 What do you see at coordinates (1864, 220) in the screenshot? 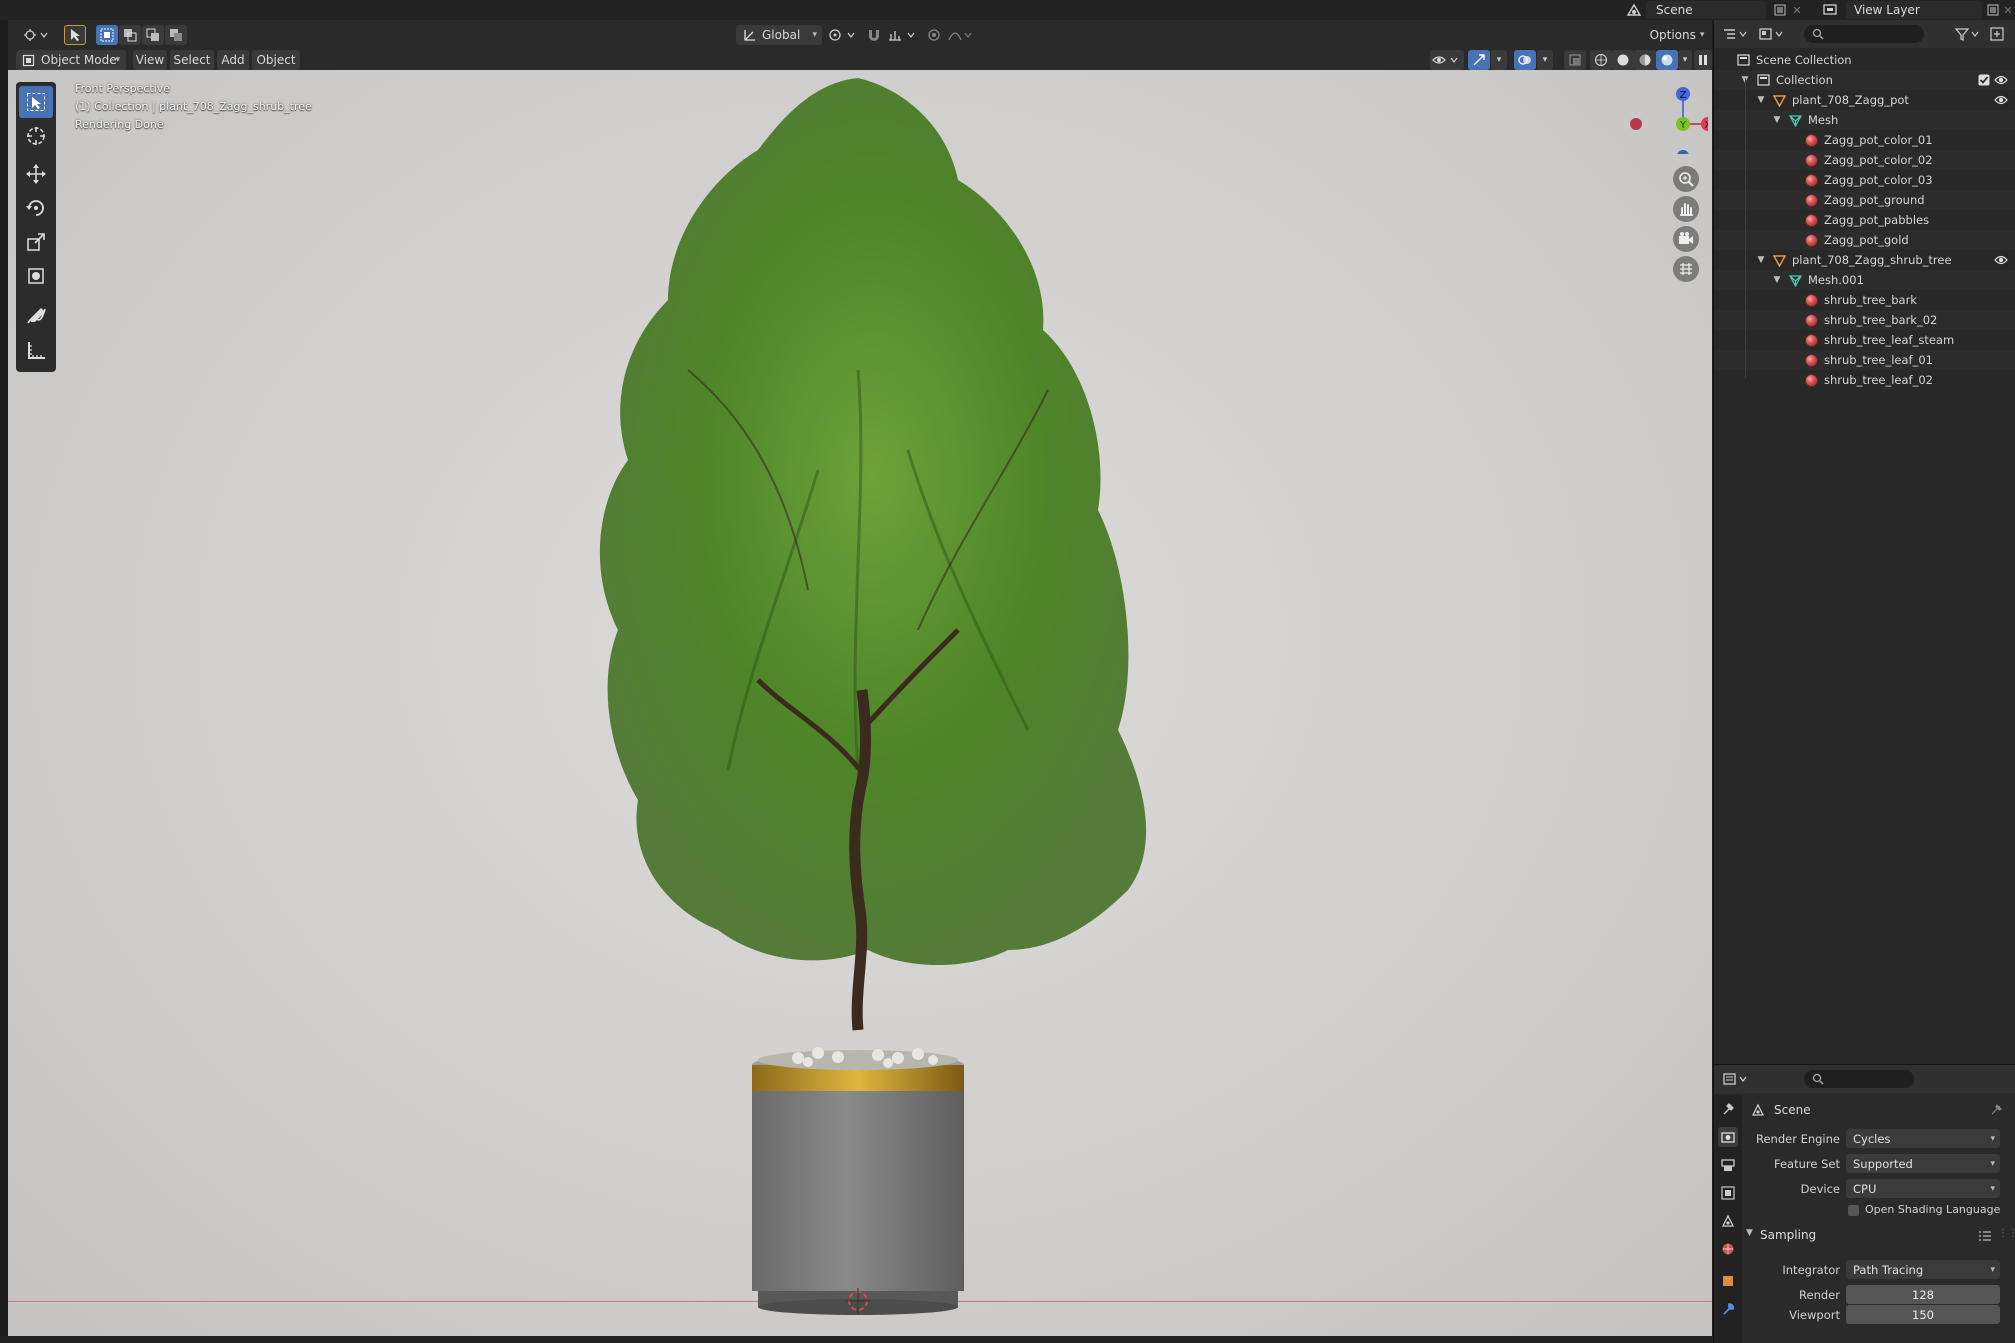
I see `outliner-row-material: Zagg_pot_pabbles` at bounding box center [1864, 220].